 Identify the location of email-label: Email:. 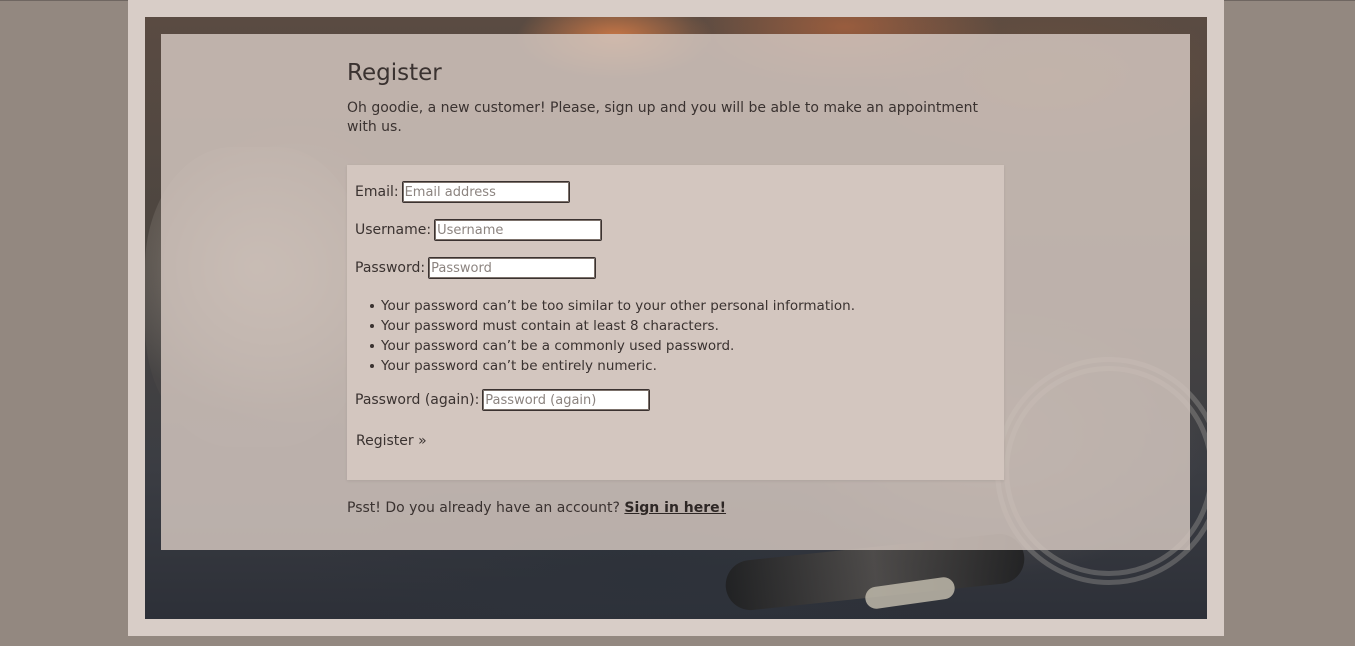
(377, 192).